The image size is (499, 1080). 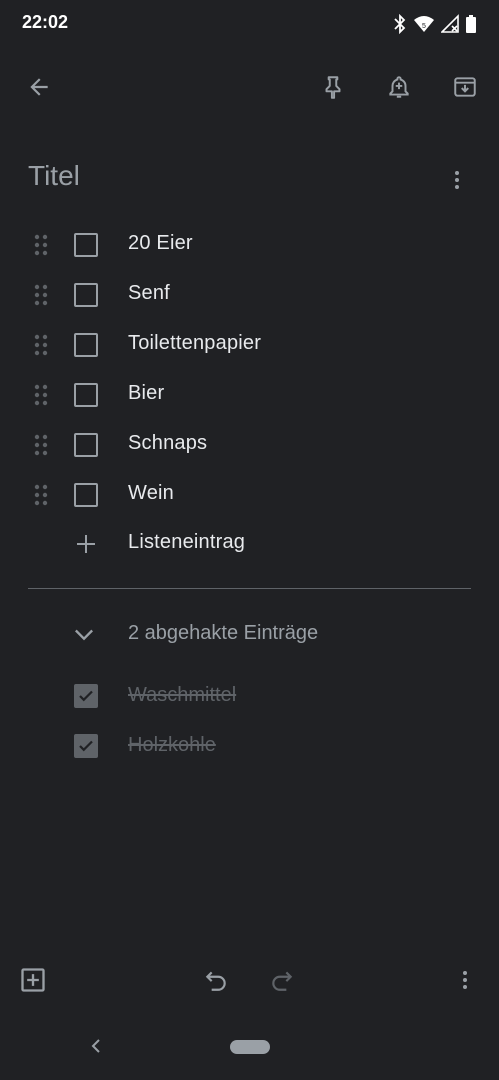 What do you see at coordinates (86, 544) in the screenshot?
I see `plus-icon` at bounding box center [86, 544].